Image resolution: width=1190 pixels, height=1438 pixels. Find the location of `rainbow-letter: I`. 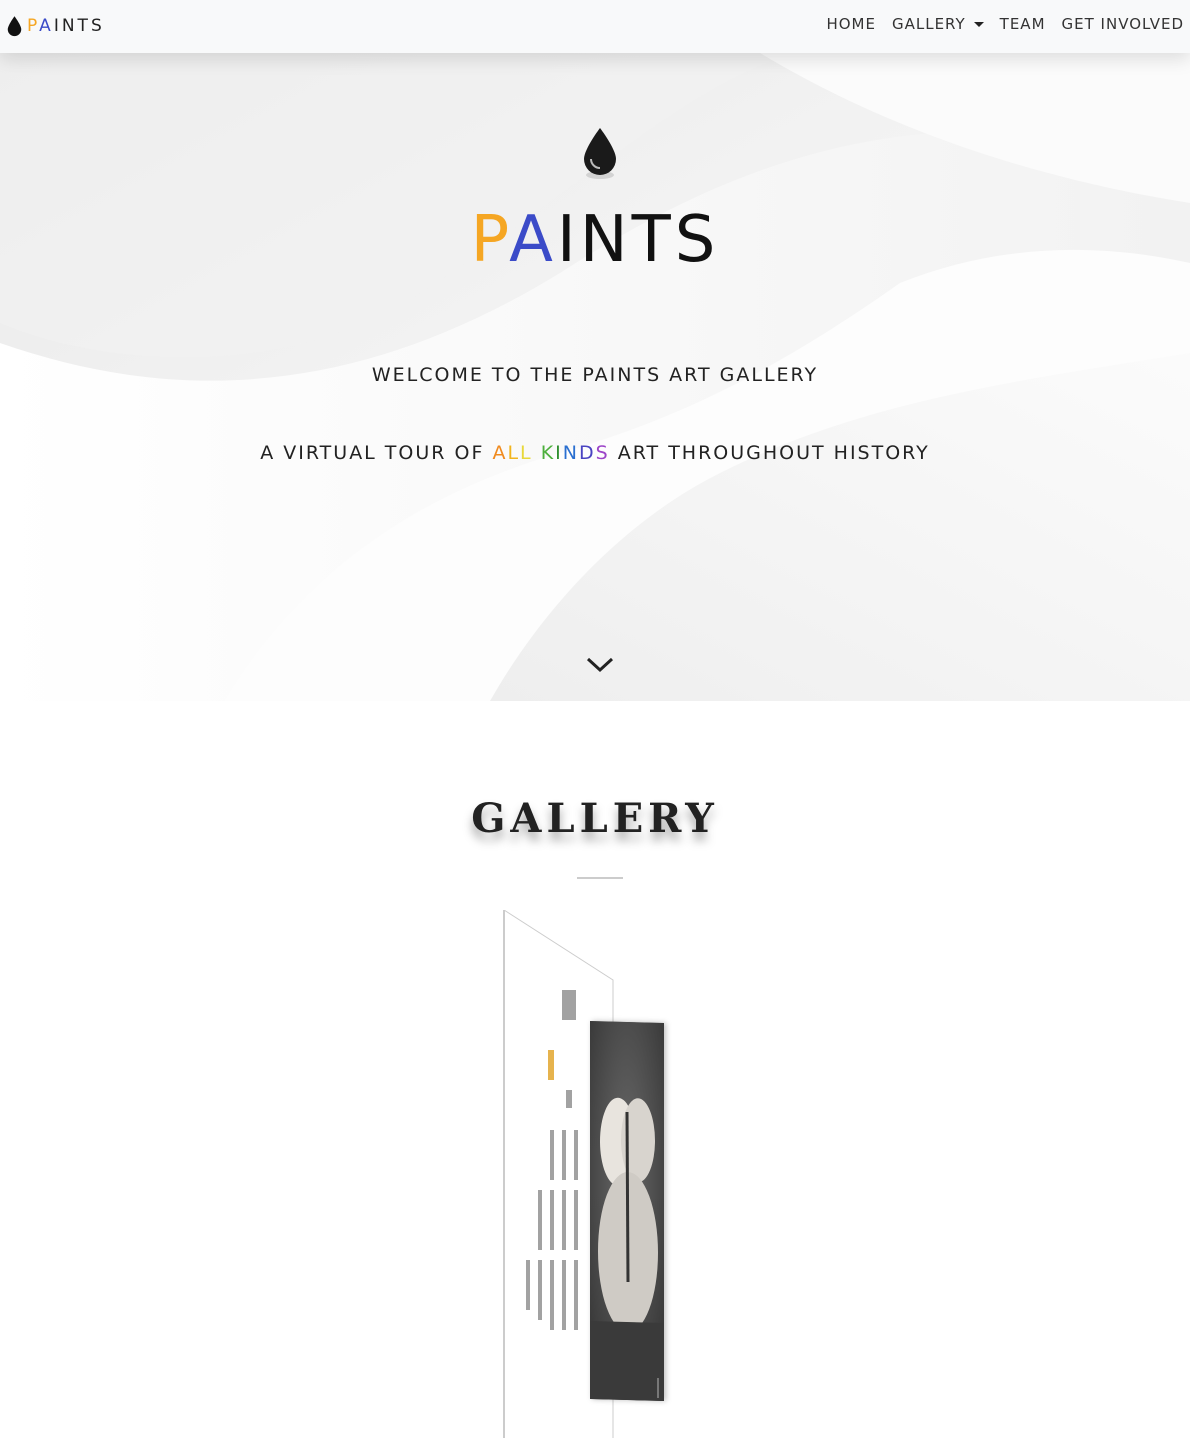

rainbow-letter: I is located at coordinates (559, 453).